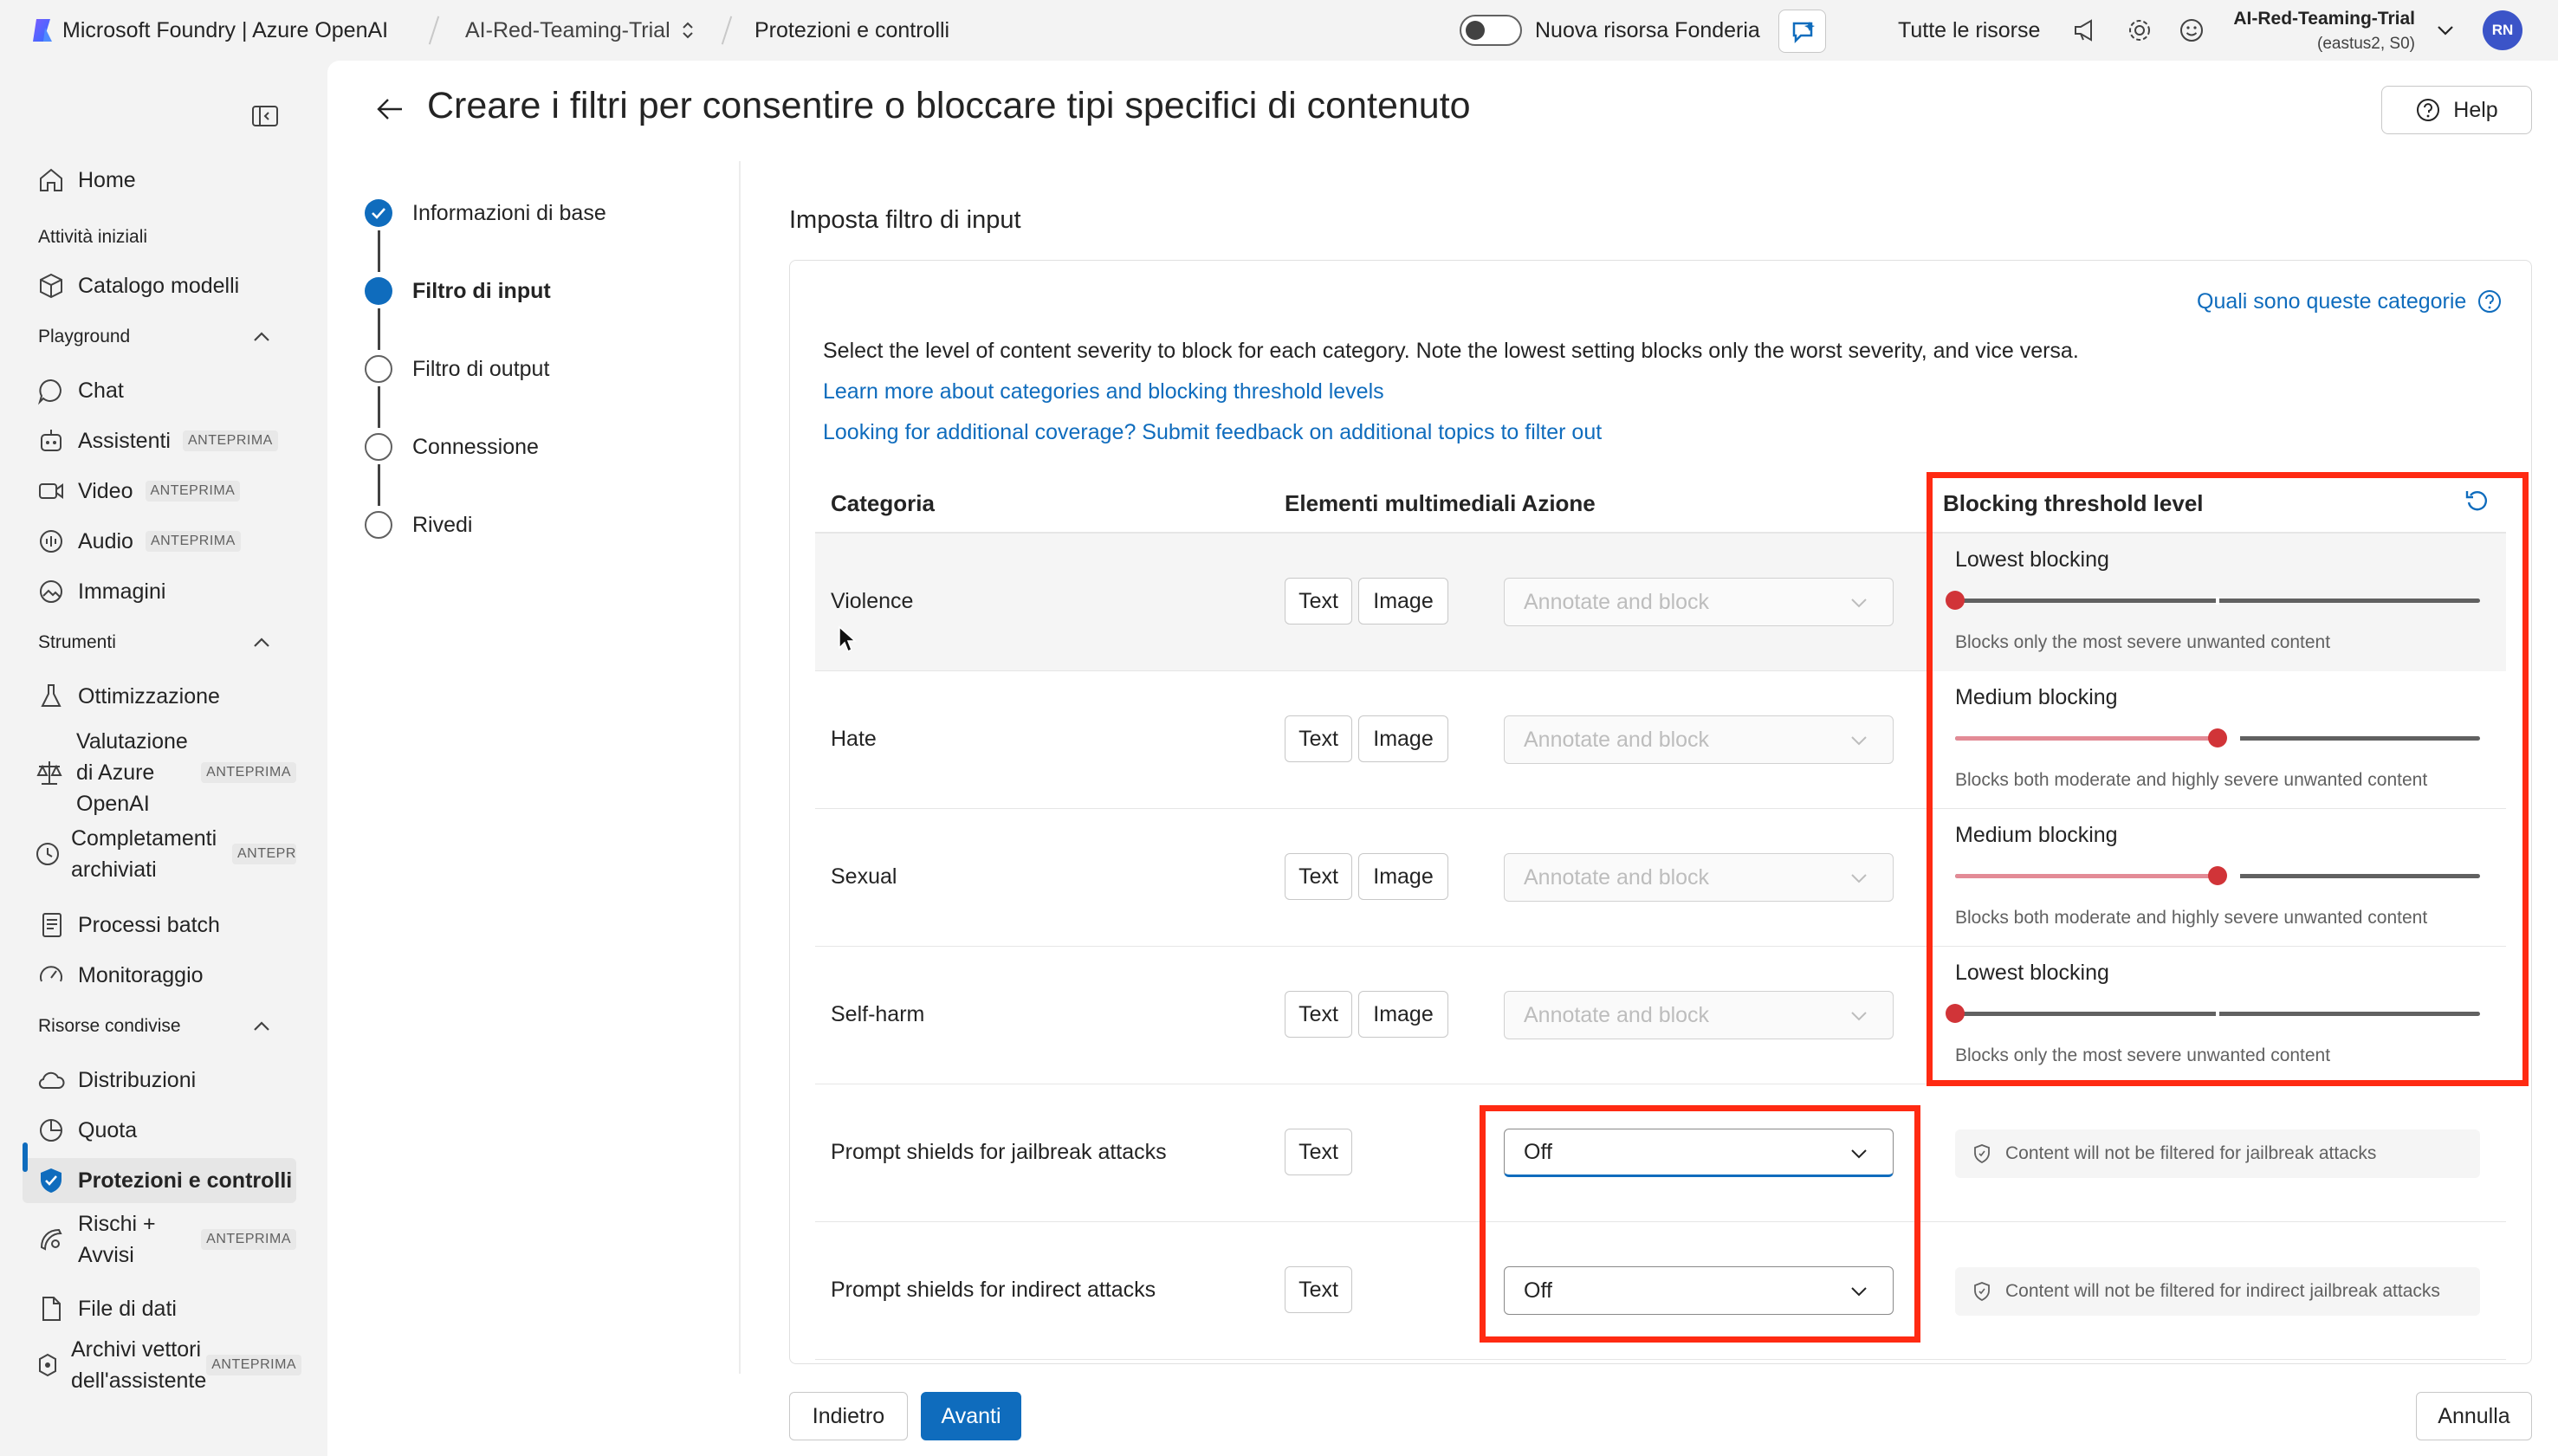 The image size is (2558, 1456). I want to click on brand-title: Microsoft Foundry | Azure OpenAI, so click(225, 30).